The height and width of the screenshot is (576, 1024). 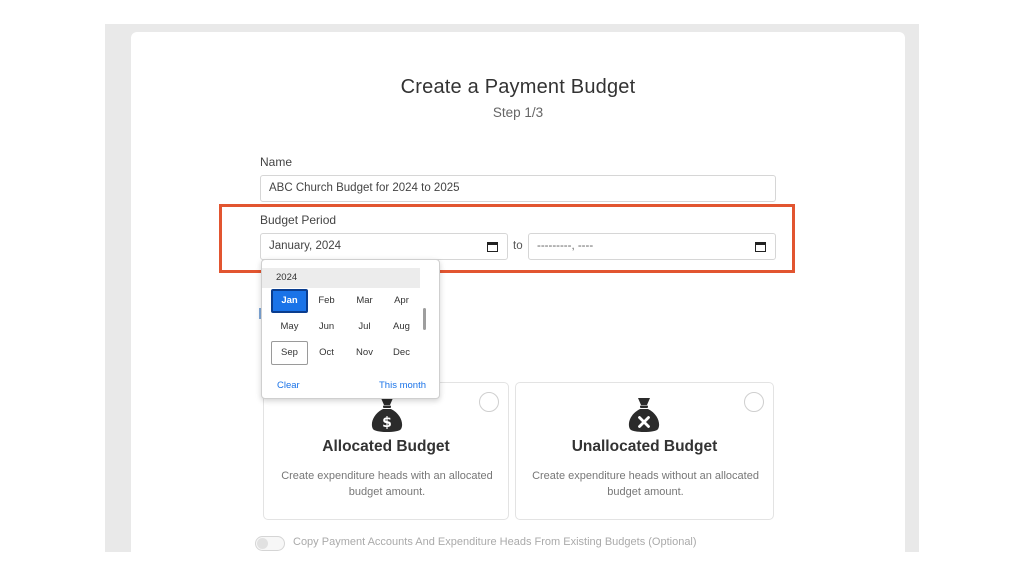 What do you see at coordinates (401, 301) in the screenshot?
I see `month-apr: Apr` at bounding box center [401, 301].